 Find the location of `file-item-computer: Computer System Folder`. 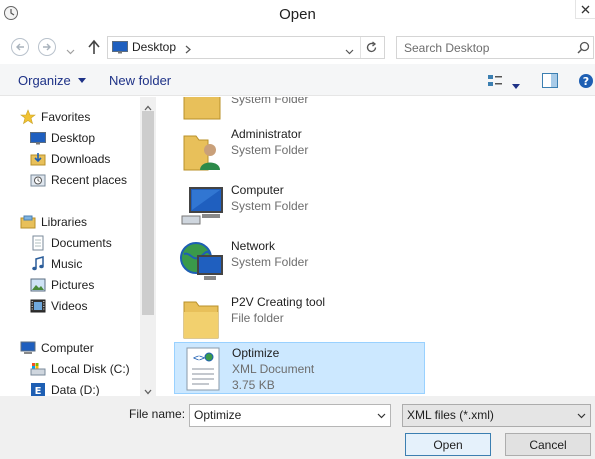

file-item-computer: Computer System Folder is located at coordinates (299, 206).